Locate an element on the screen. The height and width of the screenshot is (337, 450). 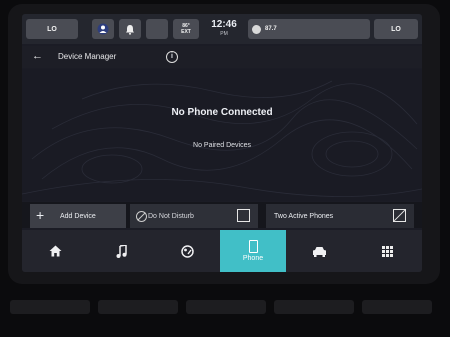
do-not-disturb-label: Do Not Disturb is located at coordinates (171, 216).